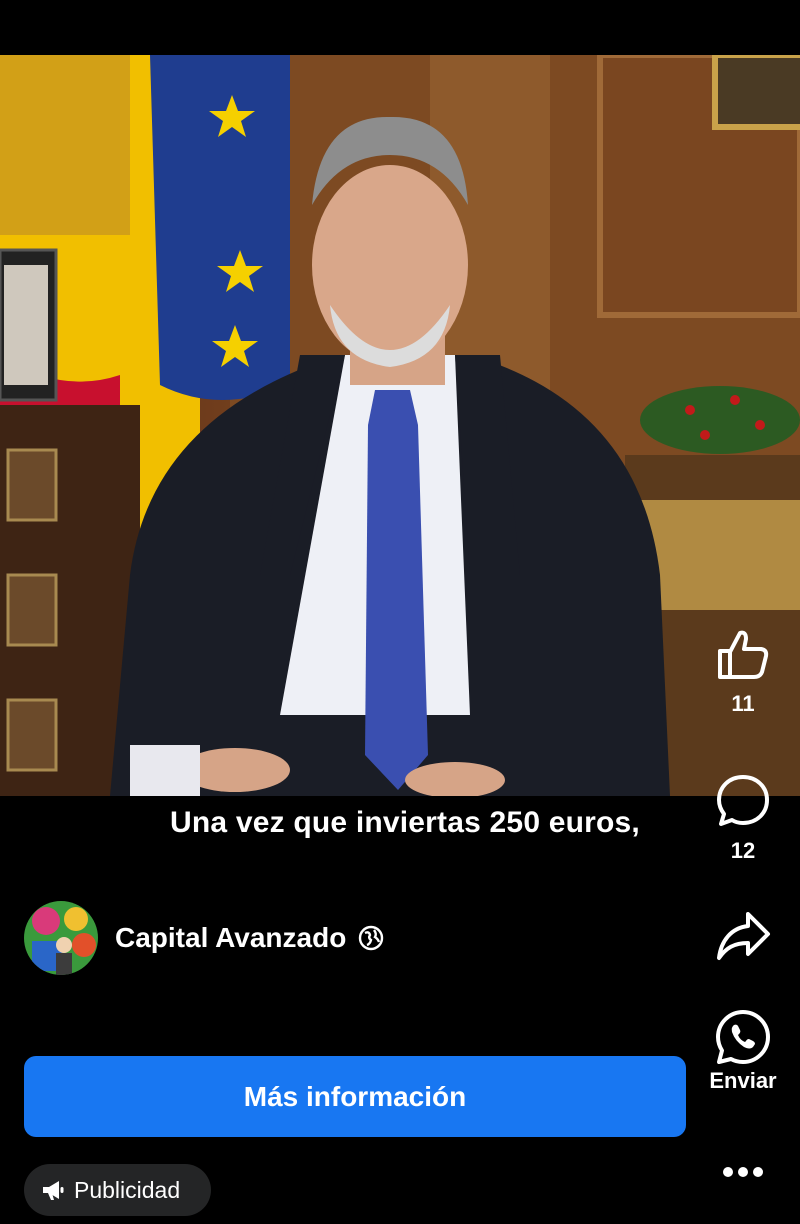 This screenshot has width=800, height=1224. I want to click on video-caption: Una vez que inviertas 250 euros,, so click(400, 823).